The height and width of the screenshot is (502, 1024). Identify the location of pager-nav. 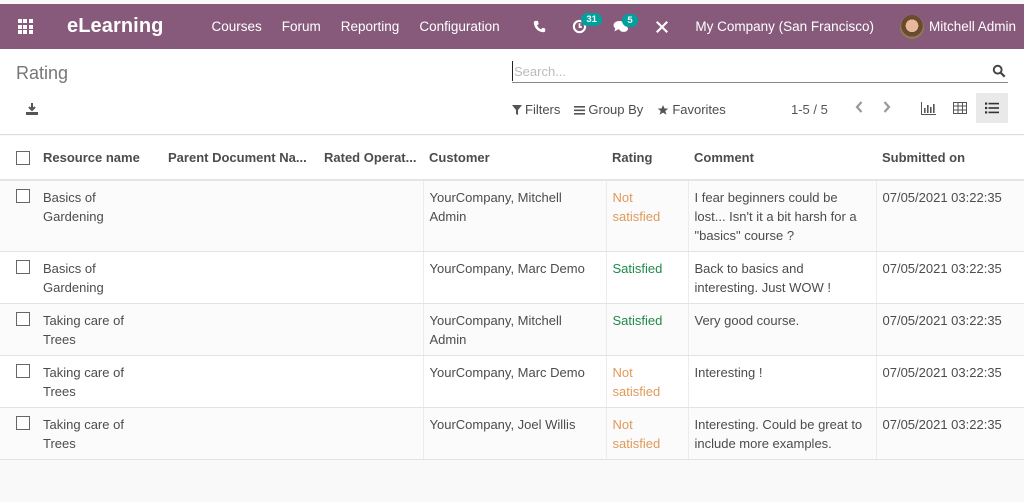
(873, 107).